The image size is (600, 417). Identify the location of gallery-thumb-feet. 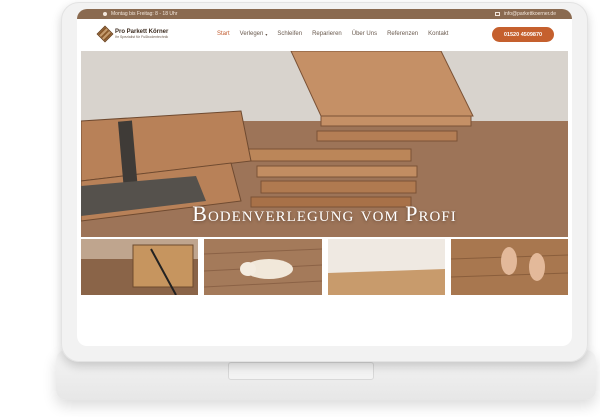
(509, 267).